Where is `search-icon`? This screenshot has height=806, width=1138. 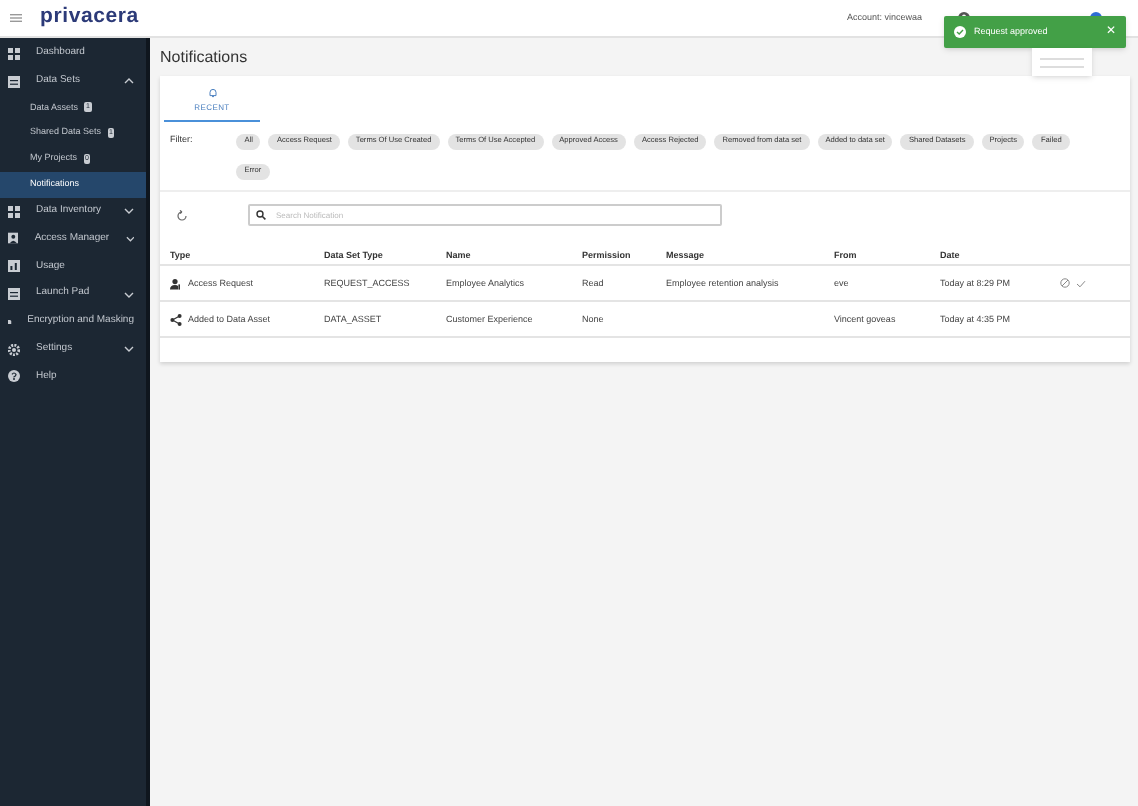 search-icon is located at coordinates (261, 215).